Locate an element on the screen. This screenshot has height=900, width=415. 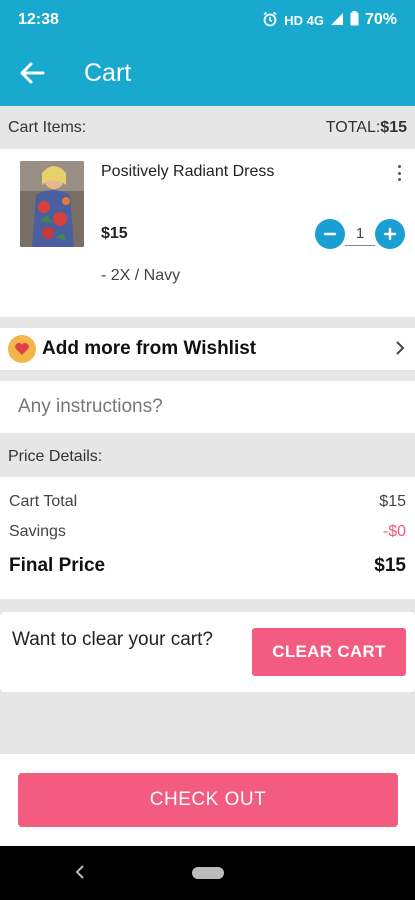
back-button is located at coordinates (32, 73).